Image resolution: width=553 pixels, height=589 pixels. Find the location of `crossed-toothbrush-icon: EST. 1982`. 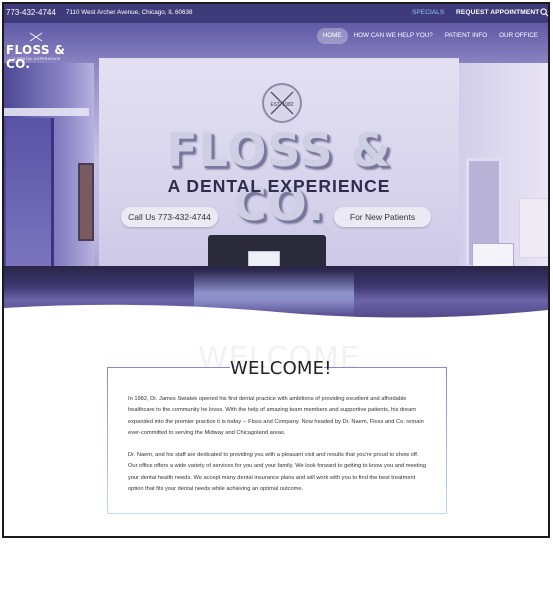

crossed-toothbrush-icon: EST. 1982 is located at coordinates (282, 103).